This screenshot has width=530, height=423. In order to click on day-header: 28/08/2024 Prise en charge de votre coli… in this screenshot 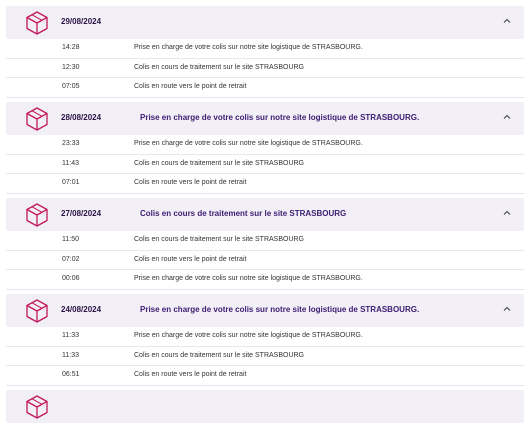, I will do `click(265, 118)`.